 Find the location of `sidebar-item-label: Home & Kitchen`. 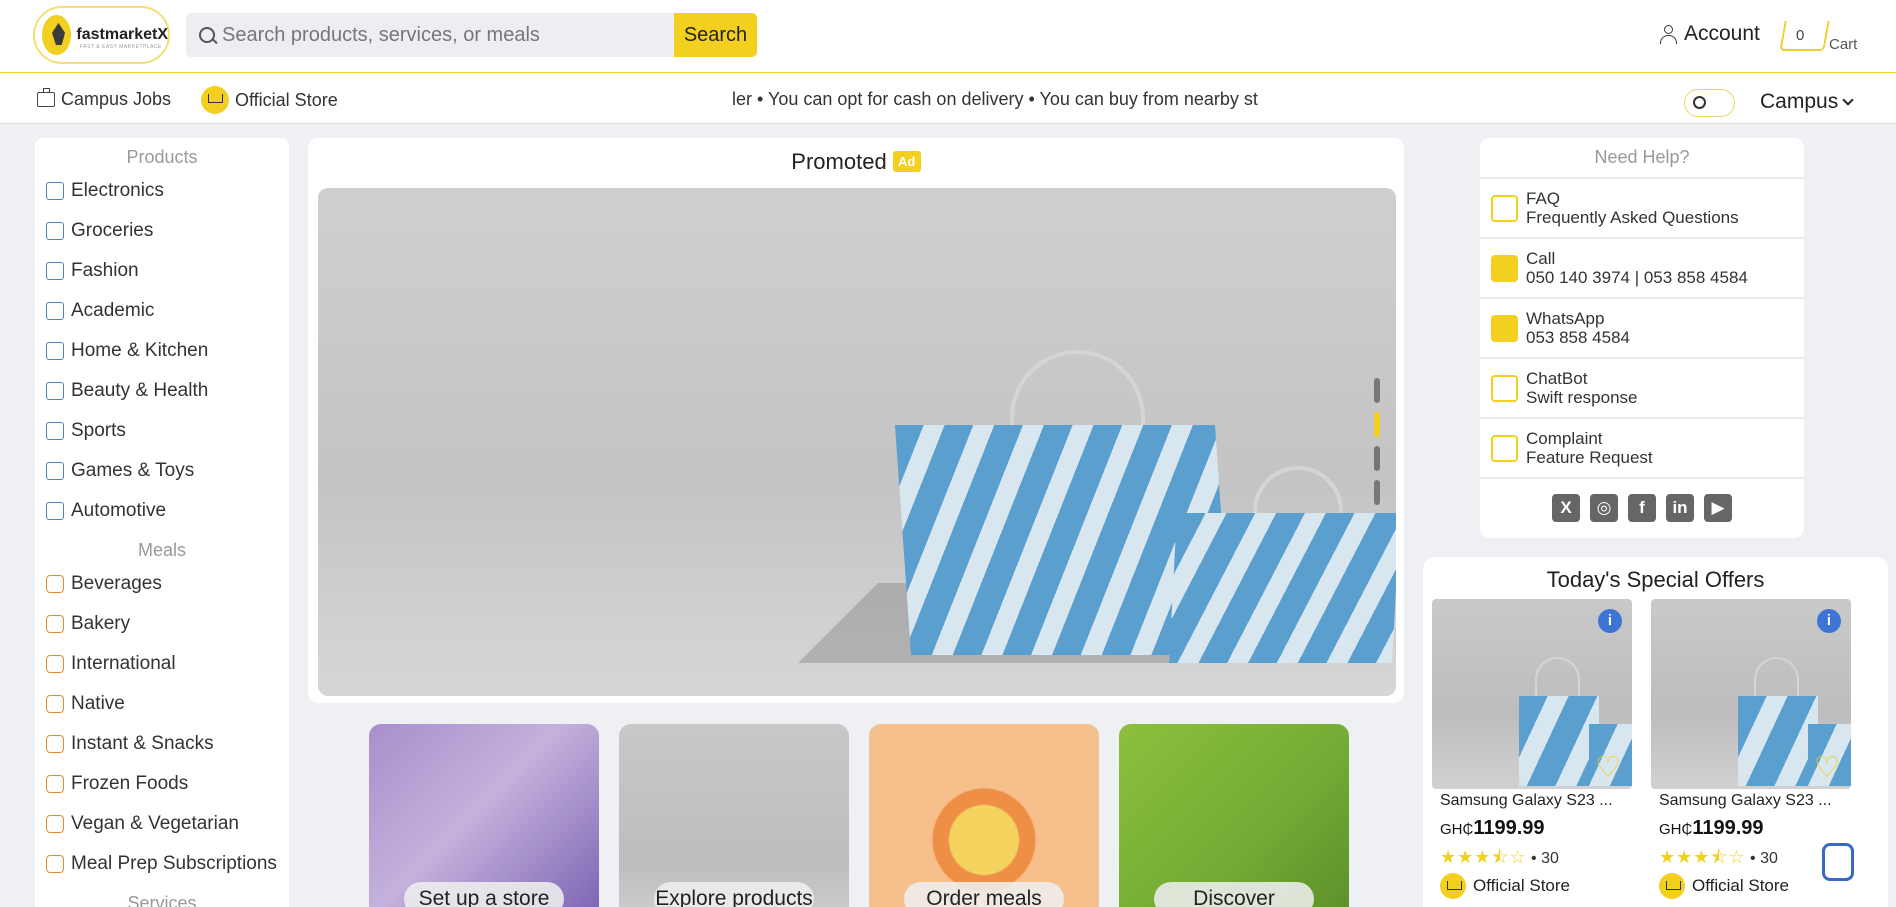

sidebar-item-label: Home & Kitchen is located at coordinates (140, 350).